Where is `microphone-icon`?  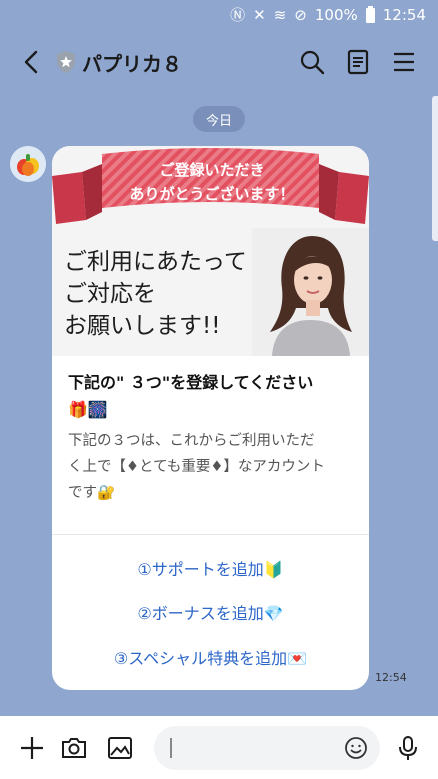 microphone-icon is located at coordinates (408, 748).